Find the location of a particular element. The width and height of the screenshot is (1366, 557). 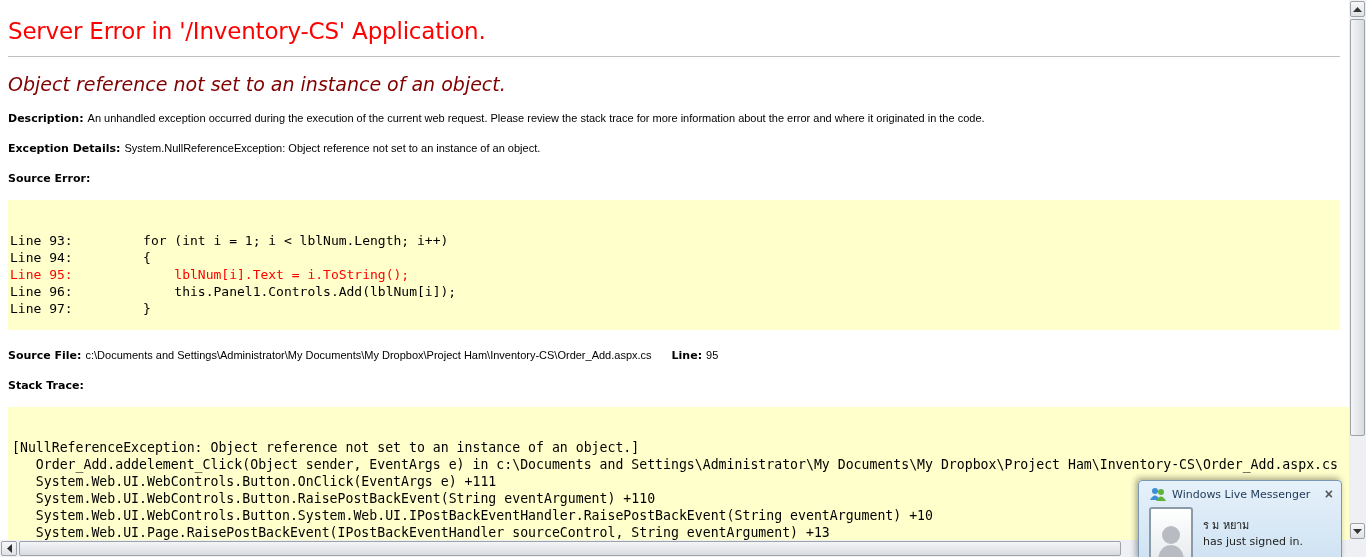

error-message: Object reference not set to an instance of an object. is located at coordinates (257, 84).